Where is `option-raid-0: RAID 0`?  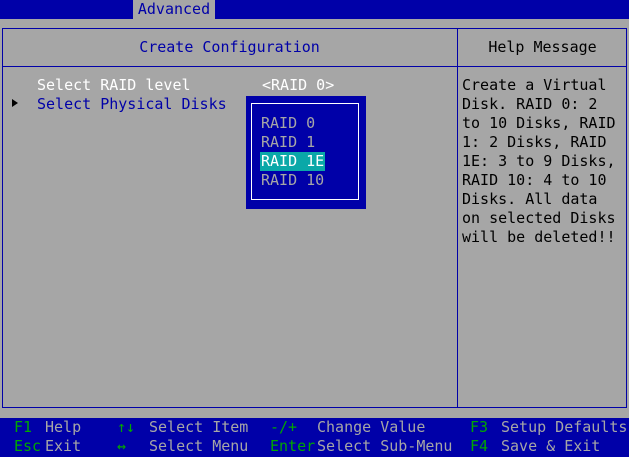
option-raid-0: RAID 0 is located at coordinates (288, 123).